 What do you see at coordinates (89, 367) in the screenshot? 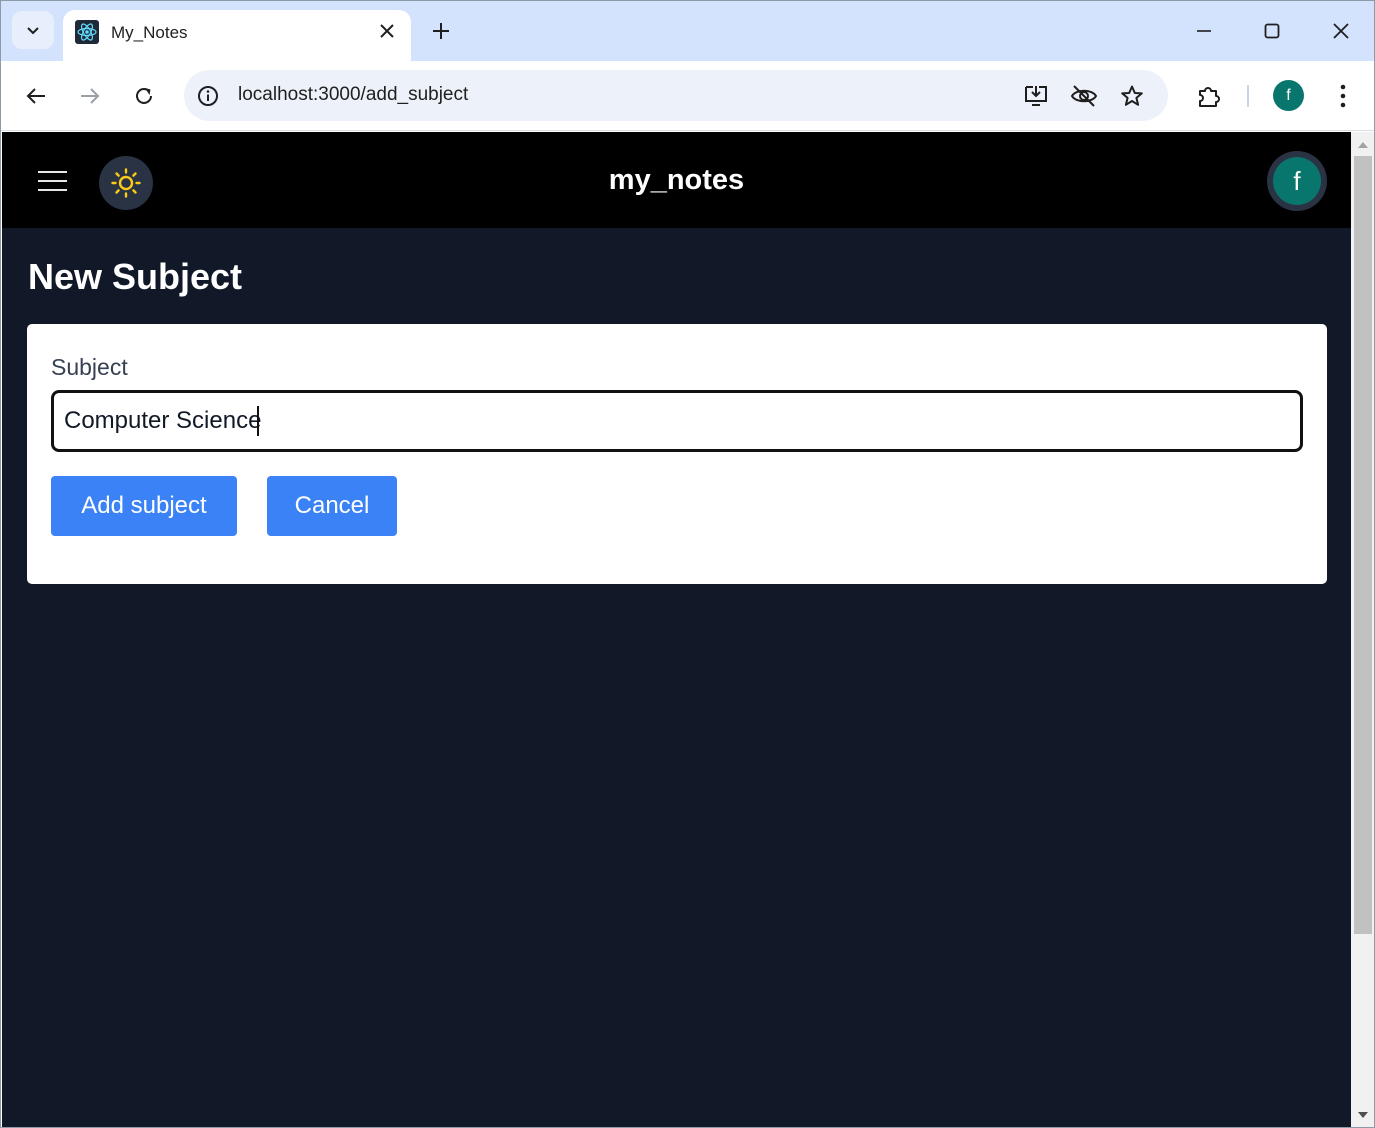
I see `subject-label: Subject` at bounding box center [89, 367].